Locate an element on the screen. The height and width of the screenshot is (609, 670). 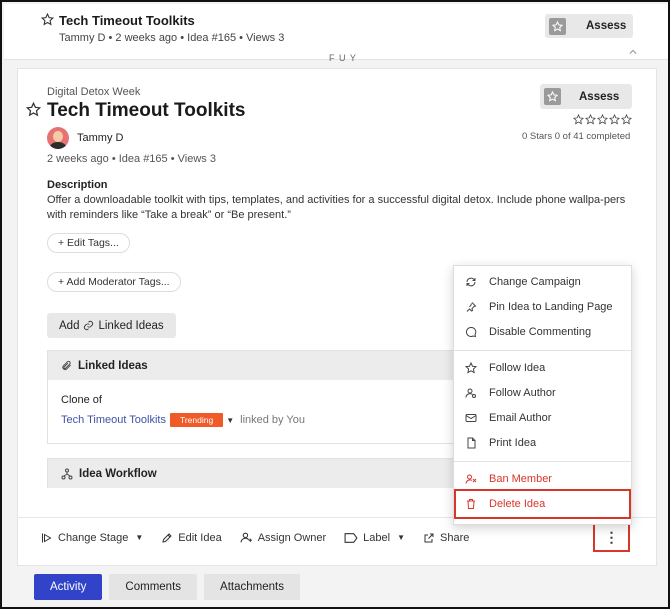
caret-down-icon: ▼ is located at coordinates (230, 420).